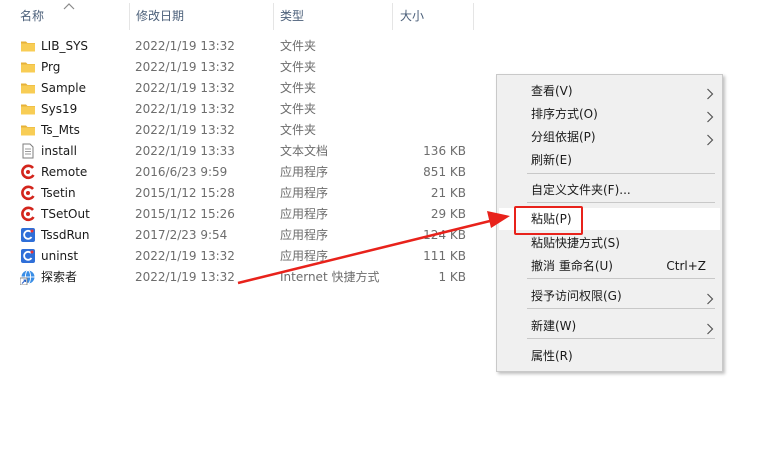 The width and height of the screenshot is (760, 449). Describe the element at coordinates (576, 296) in the screenshot. I see `menu-item-label: 授予访问权限(G)` at that location.